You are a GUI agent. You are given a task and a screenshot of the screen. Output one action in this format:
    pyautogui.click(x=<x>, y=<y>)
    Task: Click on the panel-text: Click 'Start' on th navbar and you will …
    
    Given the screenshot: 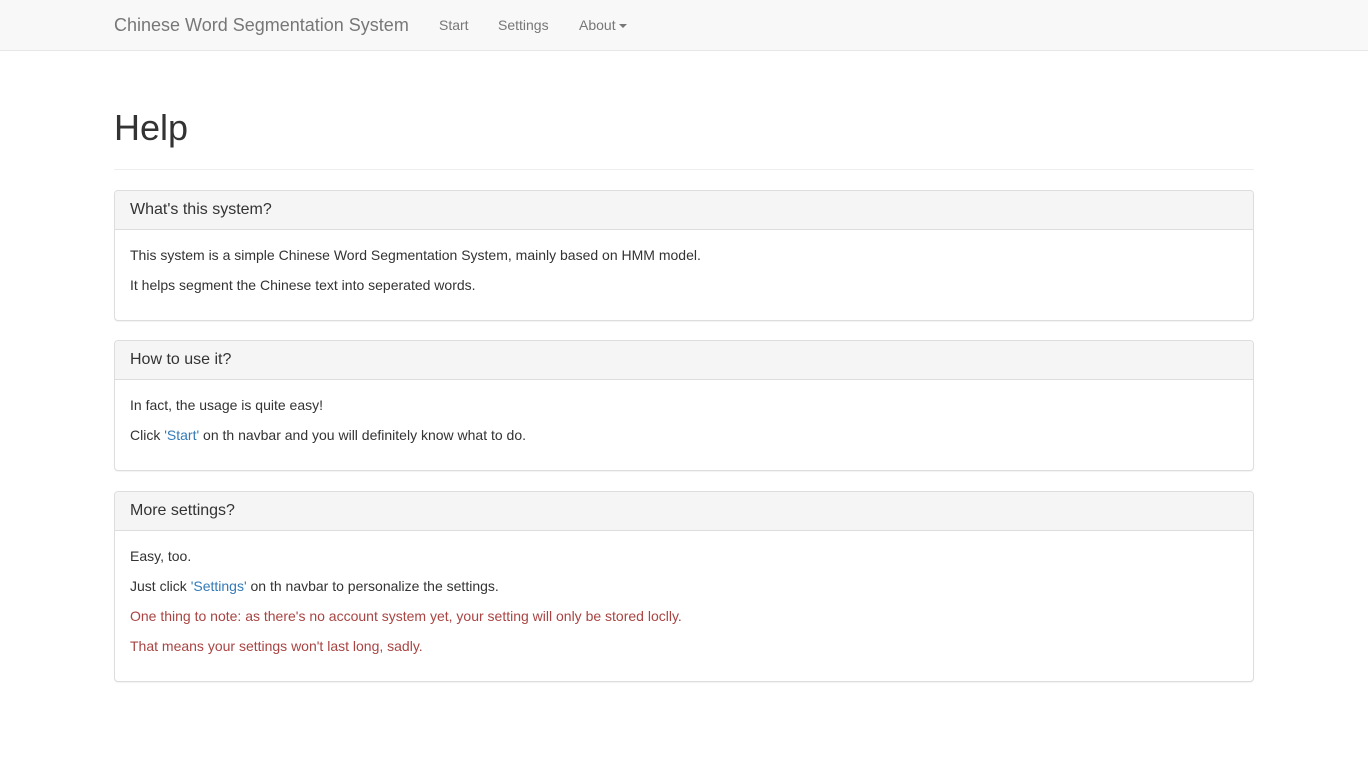 What is the action you would take?
    pyautogui.click(x=684, y=435)
    